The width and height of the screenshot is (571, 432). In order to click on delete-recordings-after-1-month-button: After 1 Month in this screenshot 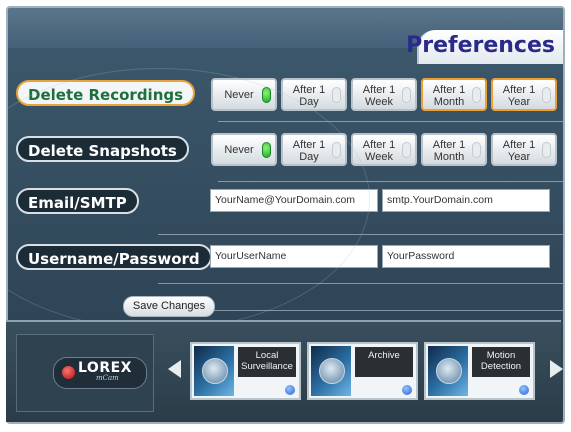, I will do `click(454, 94)`.